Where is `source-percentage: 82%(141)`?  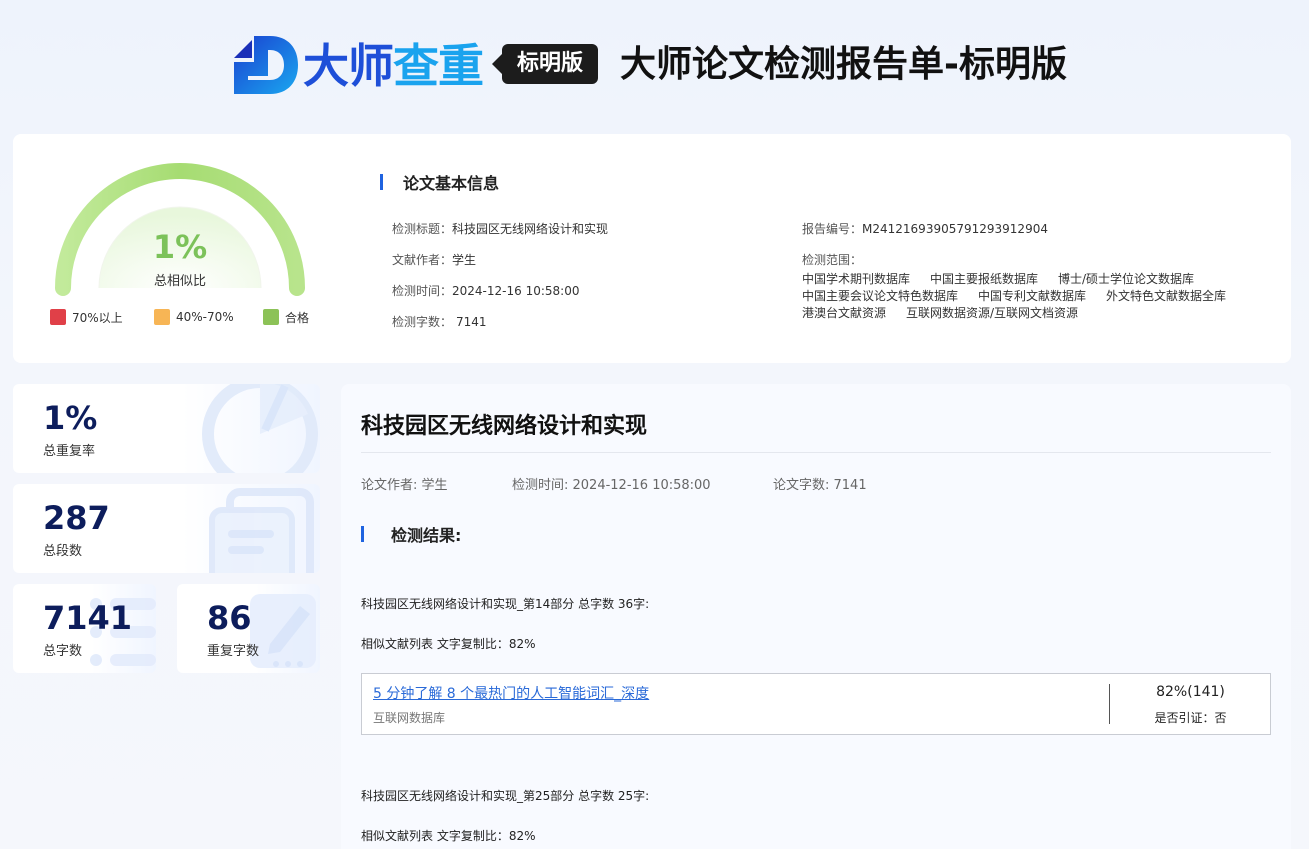 source-percentage: 82%(141) is located at coordinates (1190, 692).